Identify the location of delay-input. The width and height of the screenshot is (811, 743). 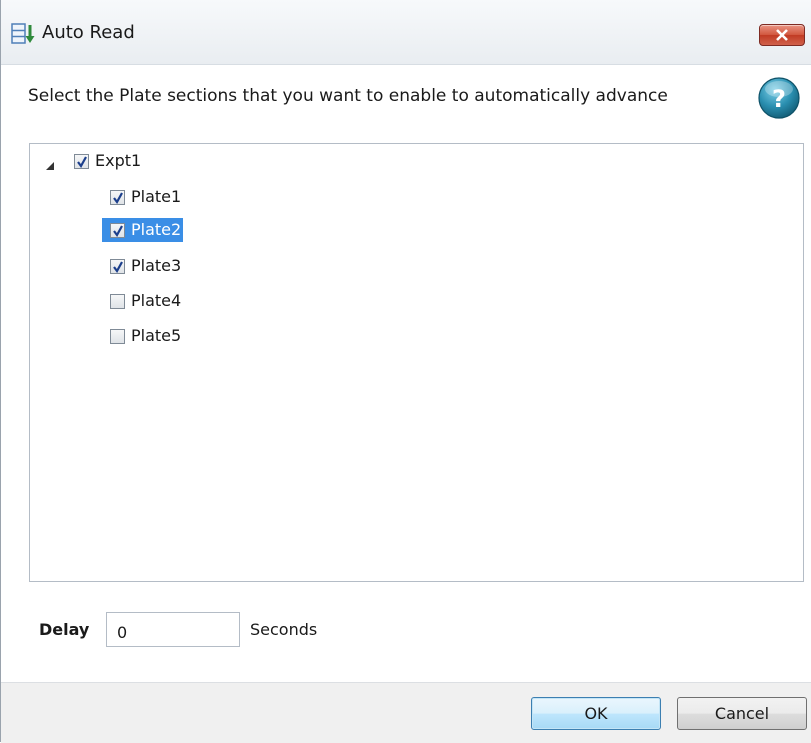
(173, 629).